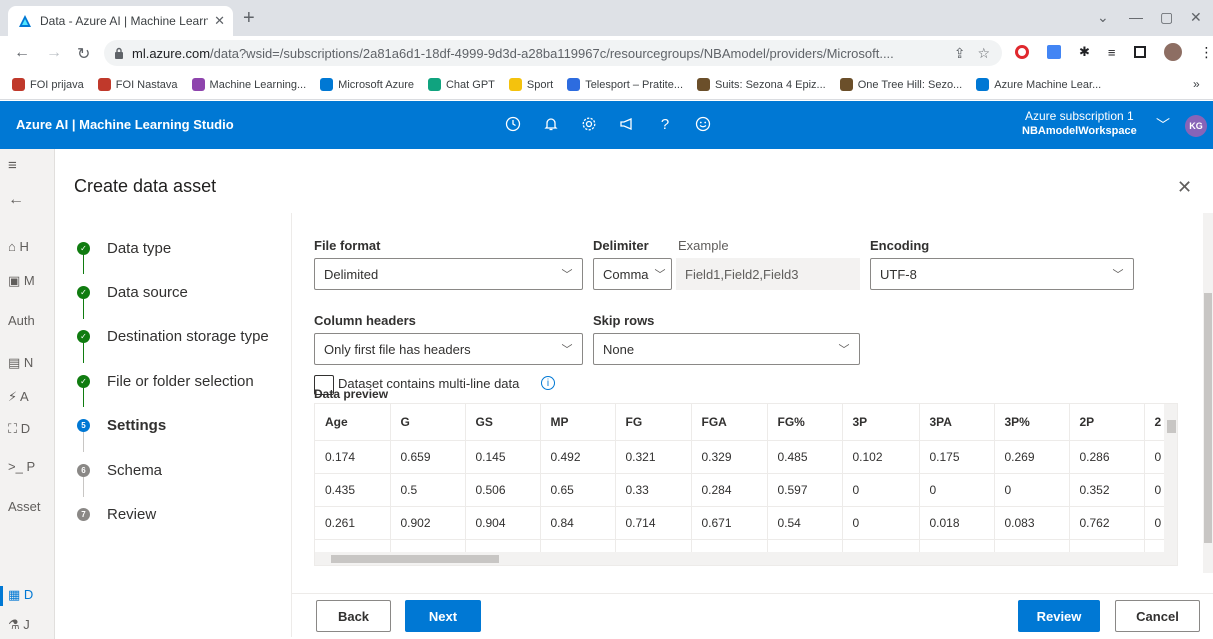  Describe the element at coordinates (428, 523) in the screenshot. I see `table-cell: 0.902` at that location.